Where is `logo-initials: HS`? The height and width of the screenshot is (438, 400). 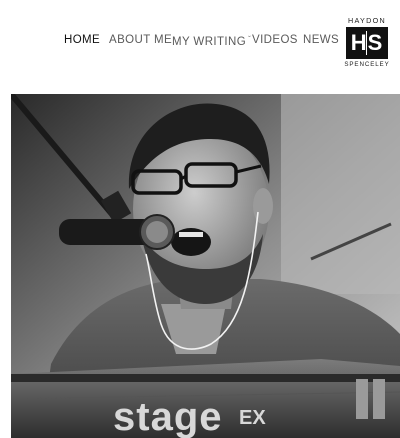
logo-initials: HS is located at coordinates (367, 42).